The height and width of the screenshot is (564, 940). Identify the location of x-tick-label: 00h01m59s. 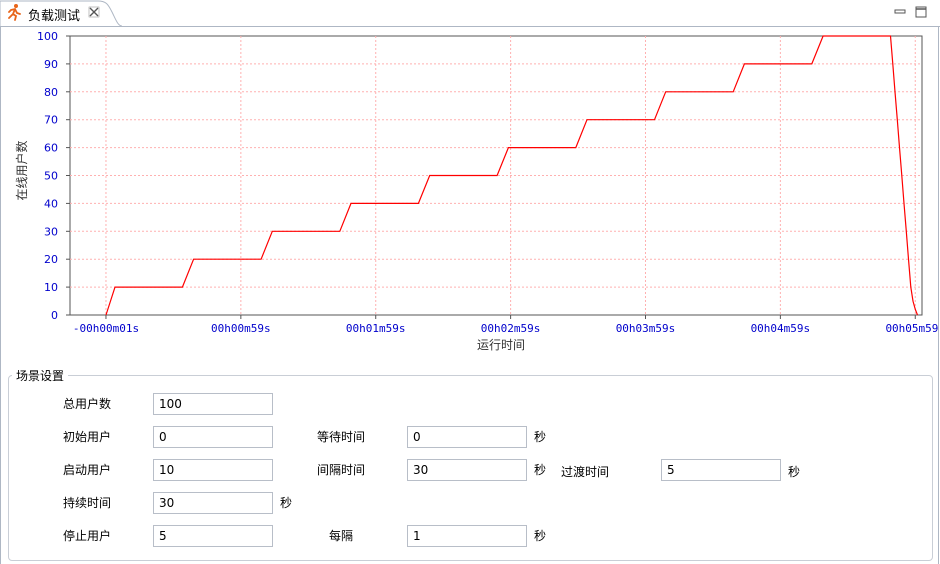
(376, 328).